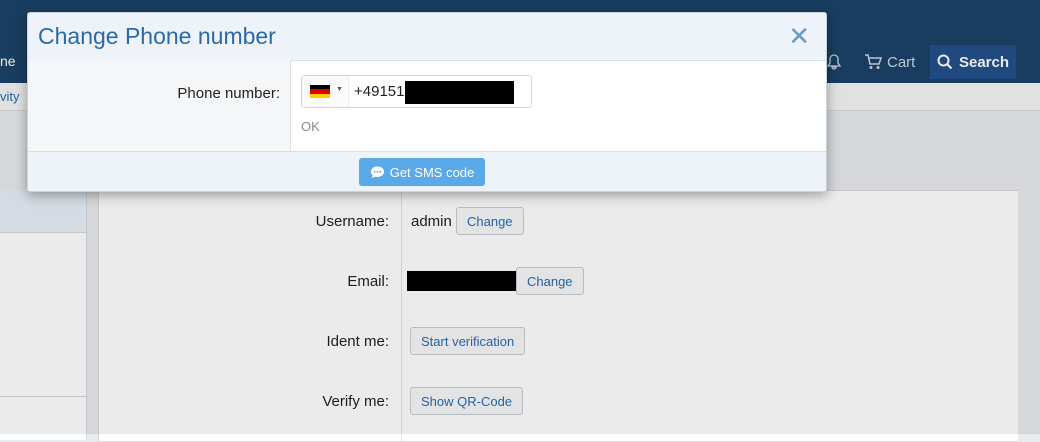  I want to click on modal-footer: Get SMS code, so click(427, 171).